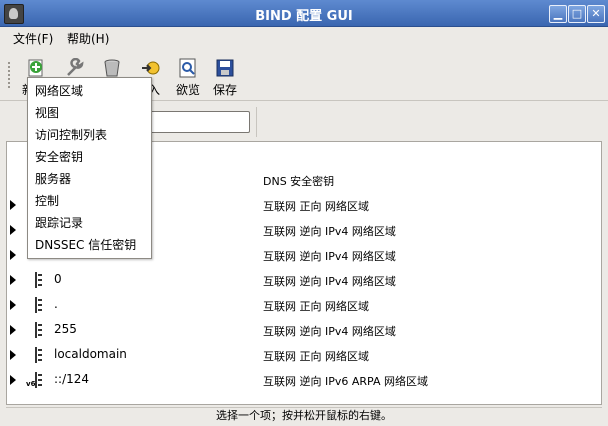  What do you see at coordinates (596, 14) in the screenshot?
I see `close-button: ✕` at bounding box center [596, 14].